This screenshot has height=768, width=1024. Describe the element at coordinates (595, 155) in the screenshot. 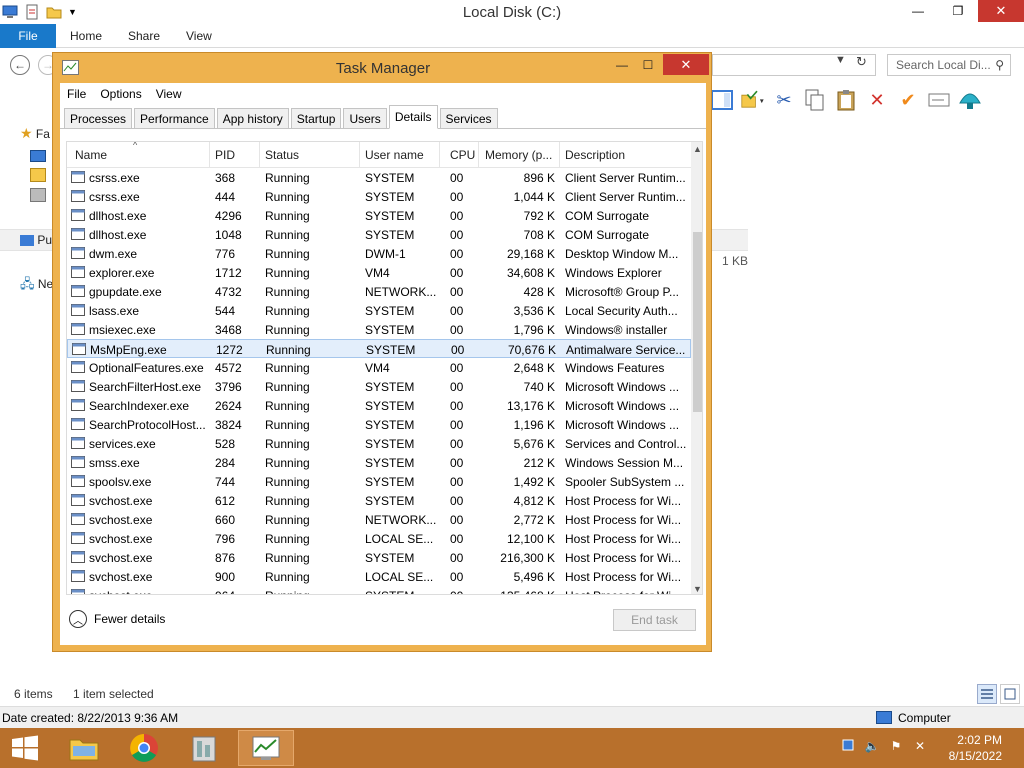

I see `col-description: Description` at that location.